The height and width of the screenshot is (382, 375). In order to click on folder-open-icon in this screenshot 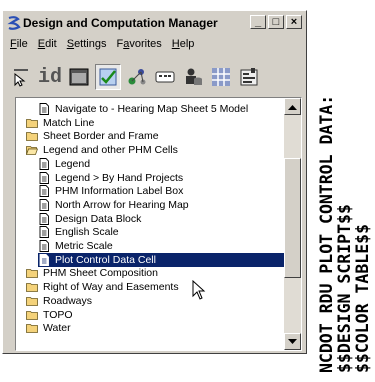, I will do `click(33, 150)`.